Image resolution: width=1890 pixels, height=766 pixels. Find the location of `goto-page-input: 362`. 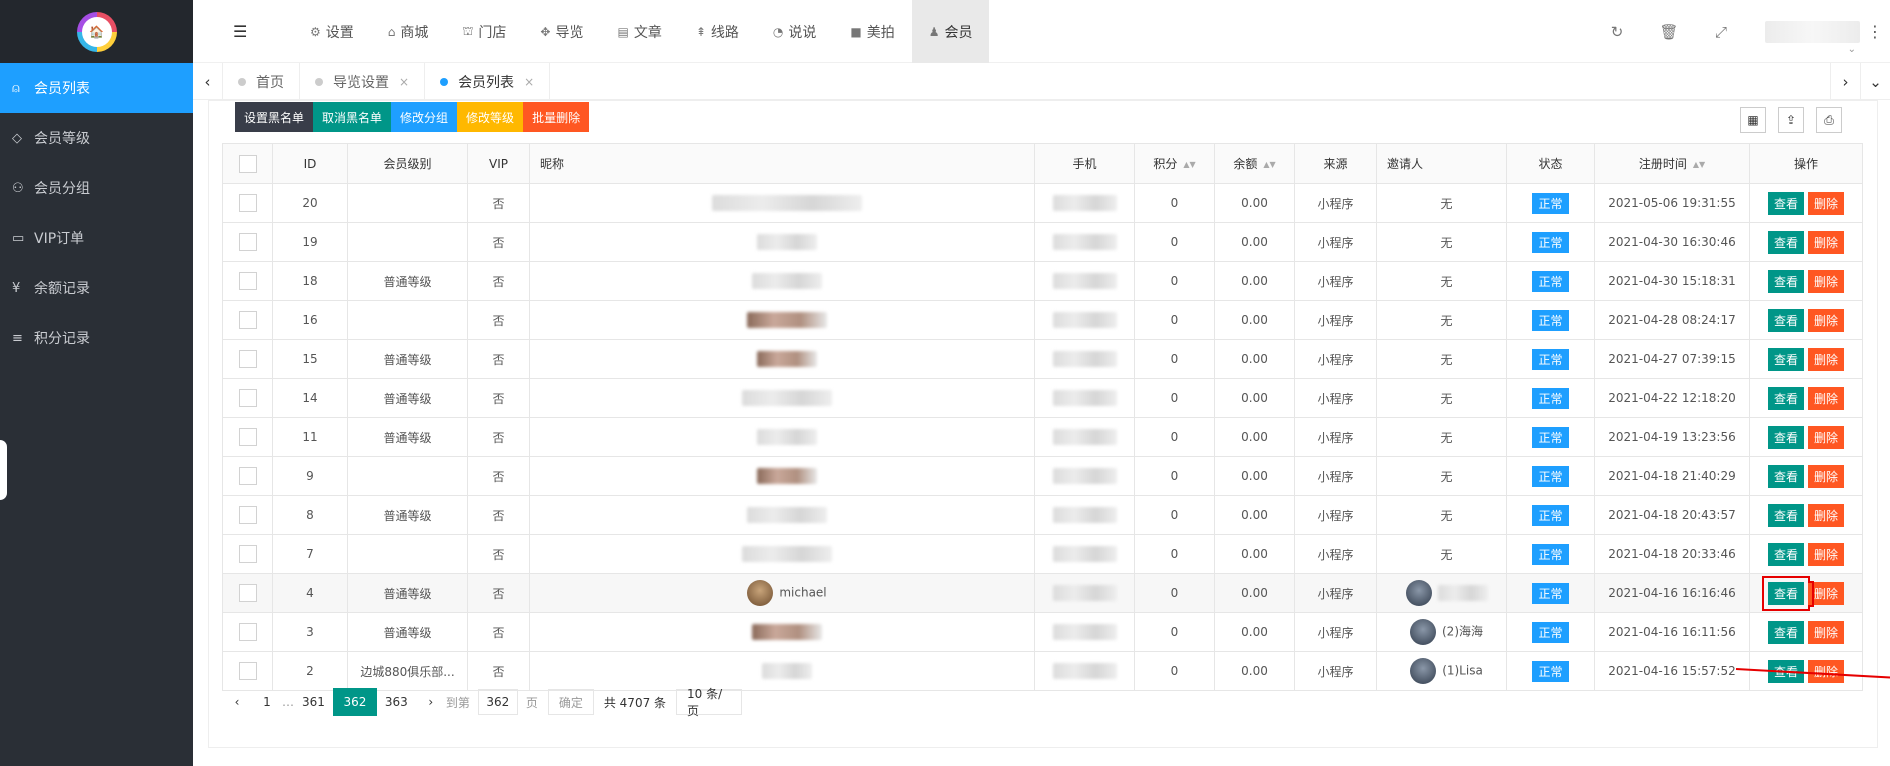

goto-page-input: 362 is located at coordinates (497, 702).